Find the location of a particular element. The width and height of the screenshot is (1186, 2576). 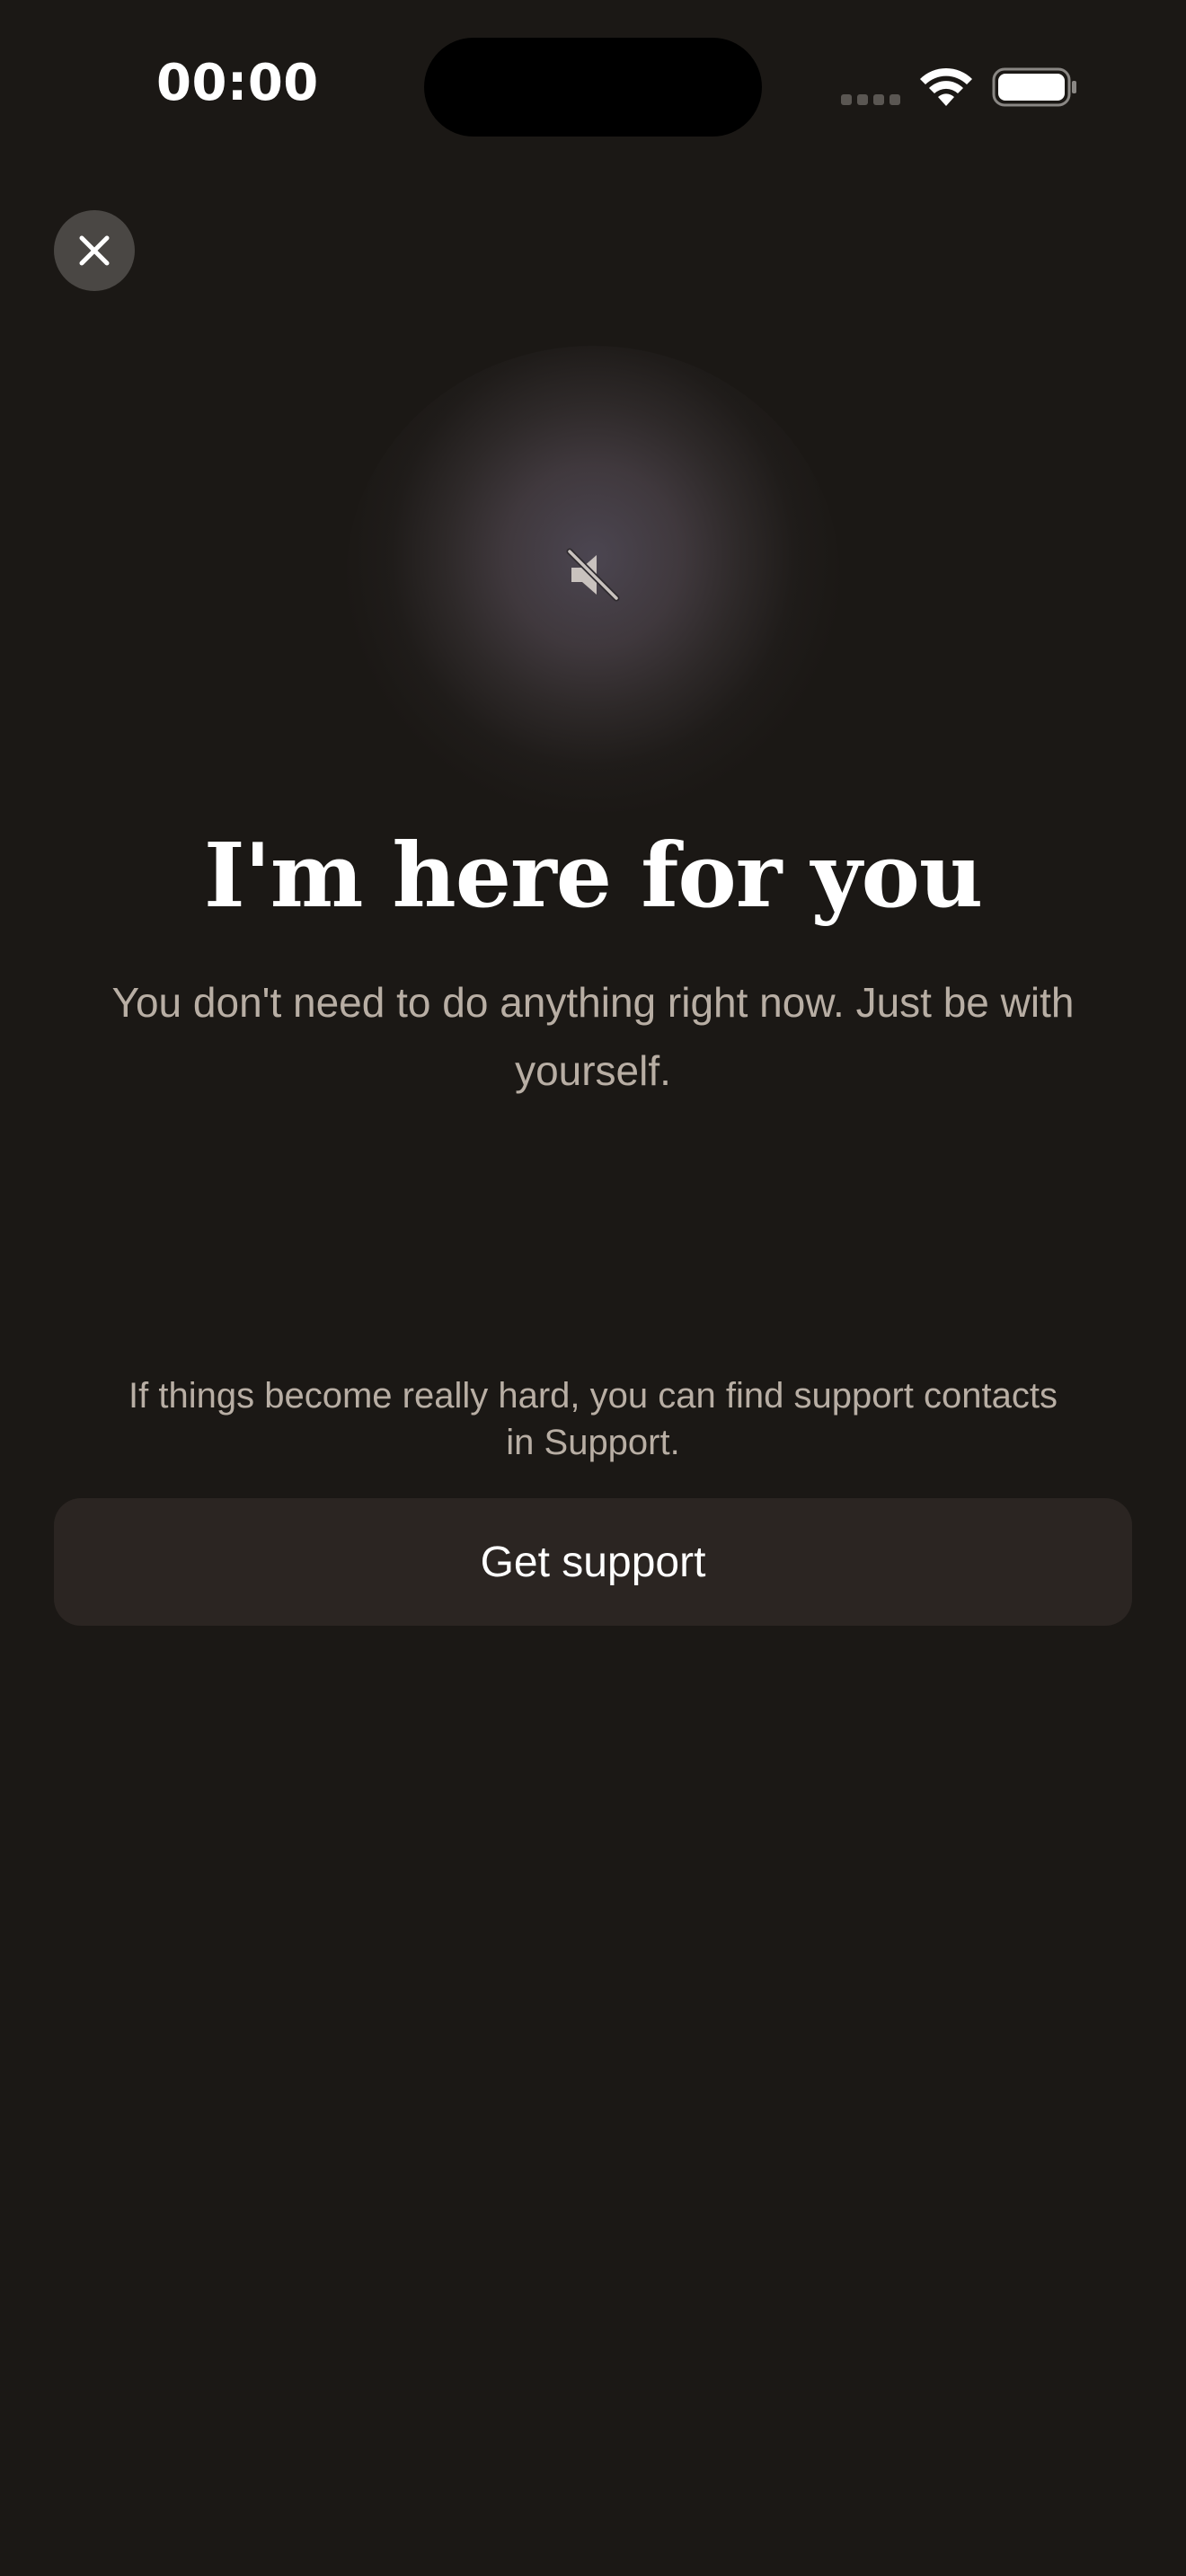

mute-toggle-button is located at coordinates (593, 575).